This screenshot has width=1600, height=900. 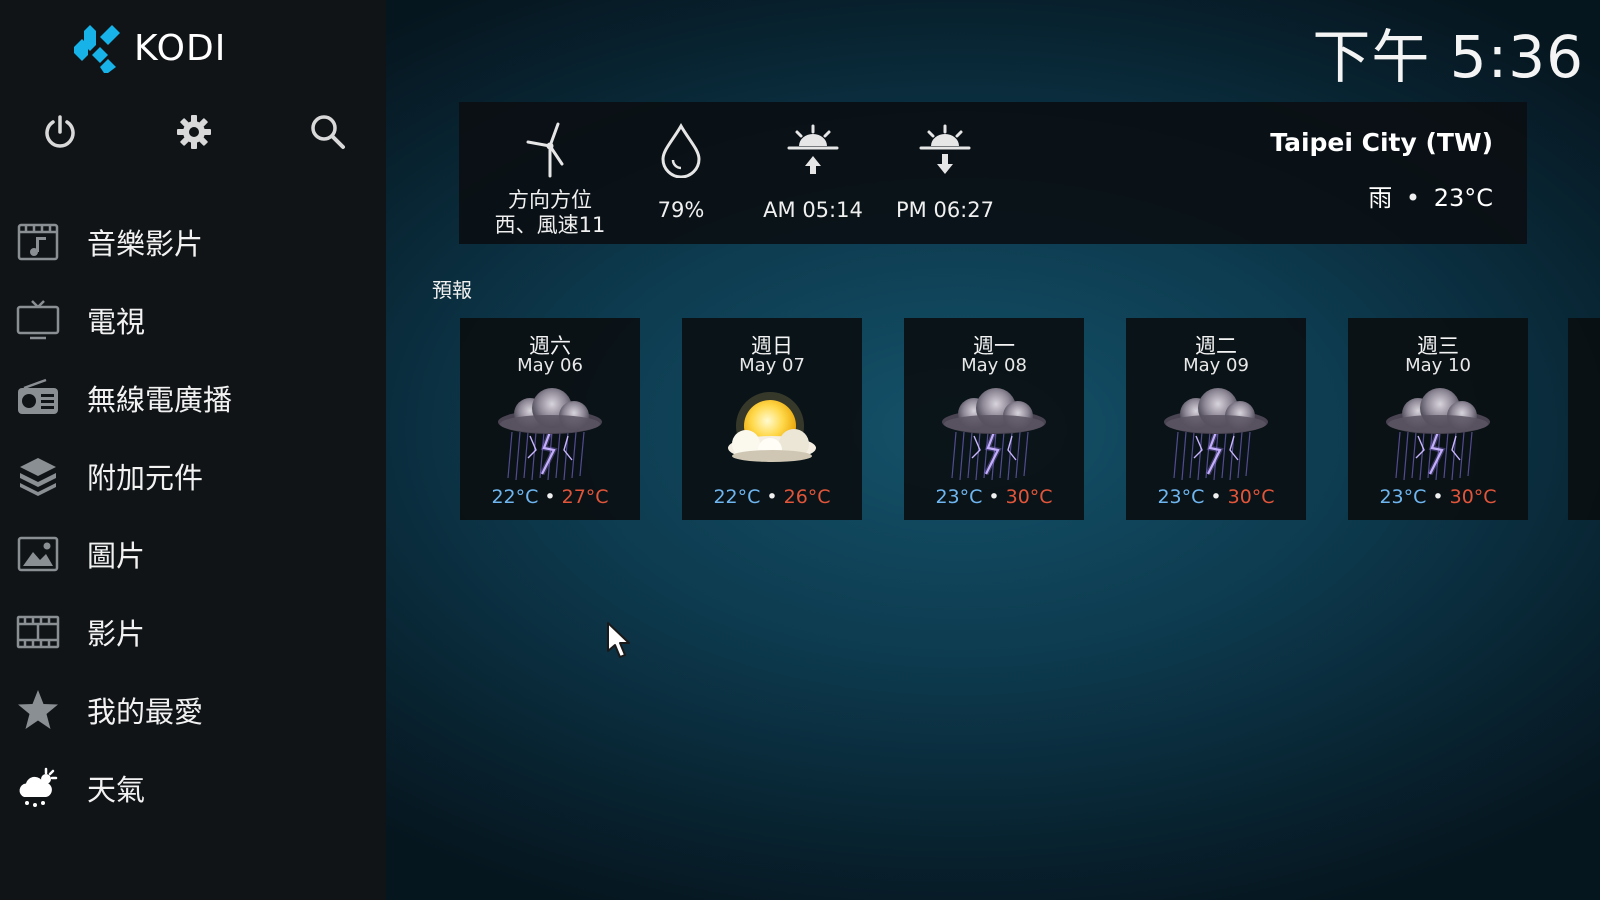 I want to click on settings-button, so click(x=194, y=132).